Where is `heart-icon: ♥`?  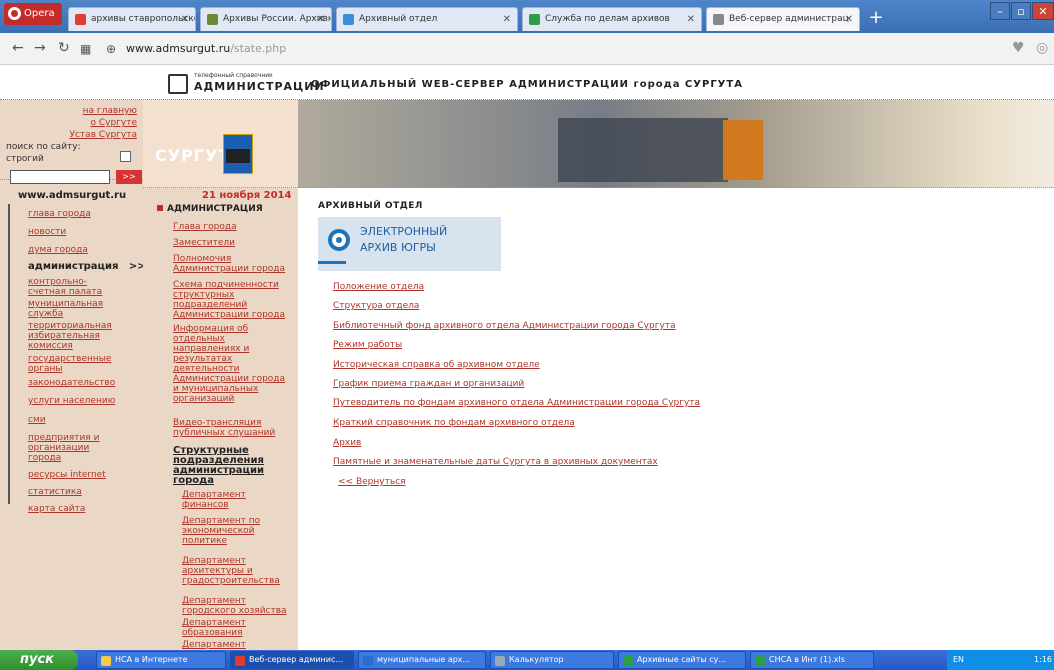 heart-icon: ♥ is located at coordinates (1018, 48).